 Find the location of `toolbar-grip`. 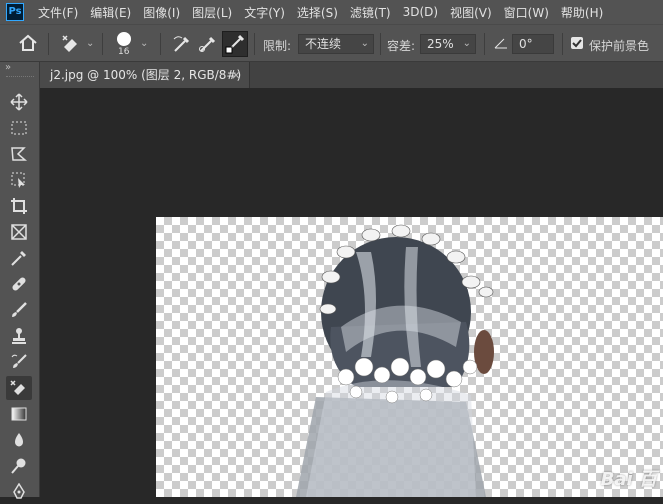

toolbar-grip is located at coordinates (20, 77).